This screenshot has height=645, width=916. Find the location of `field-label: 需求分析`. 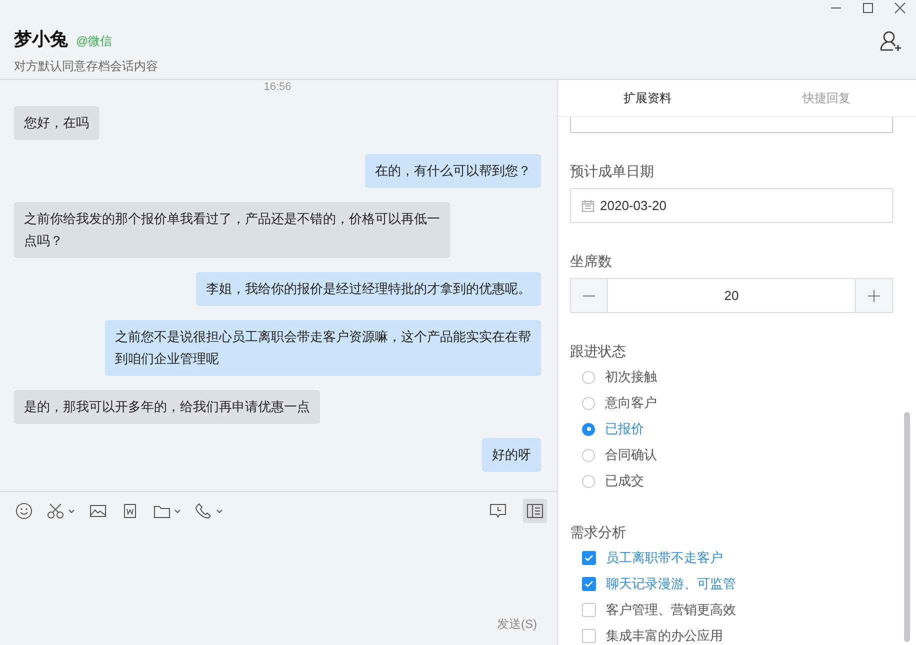

field-label: 需求分析 is located at coordinates (598, 532).